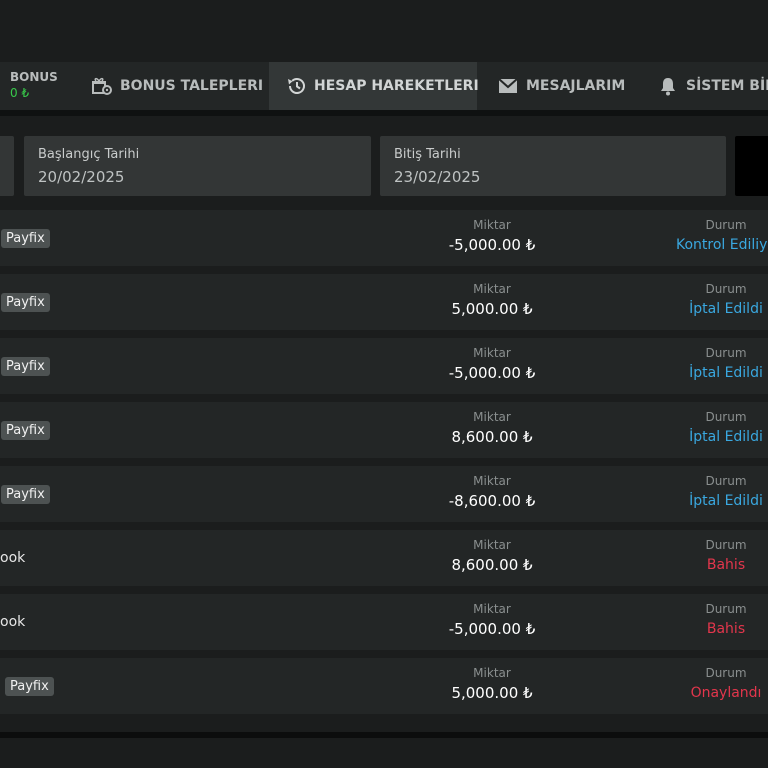  What do you see at coordinates (296, 86) in the screenshot?
I see `history-icon` at bounding box center [296, 86].